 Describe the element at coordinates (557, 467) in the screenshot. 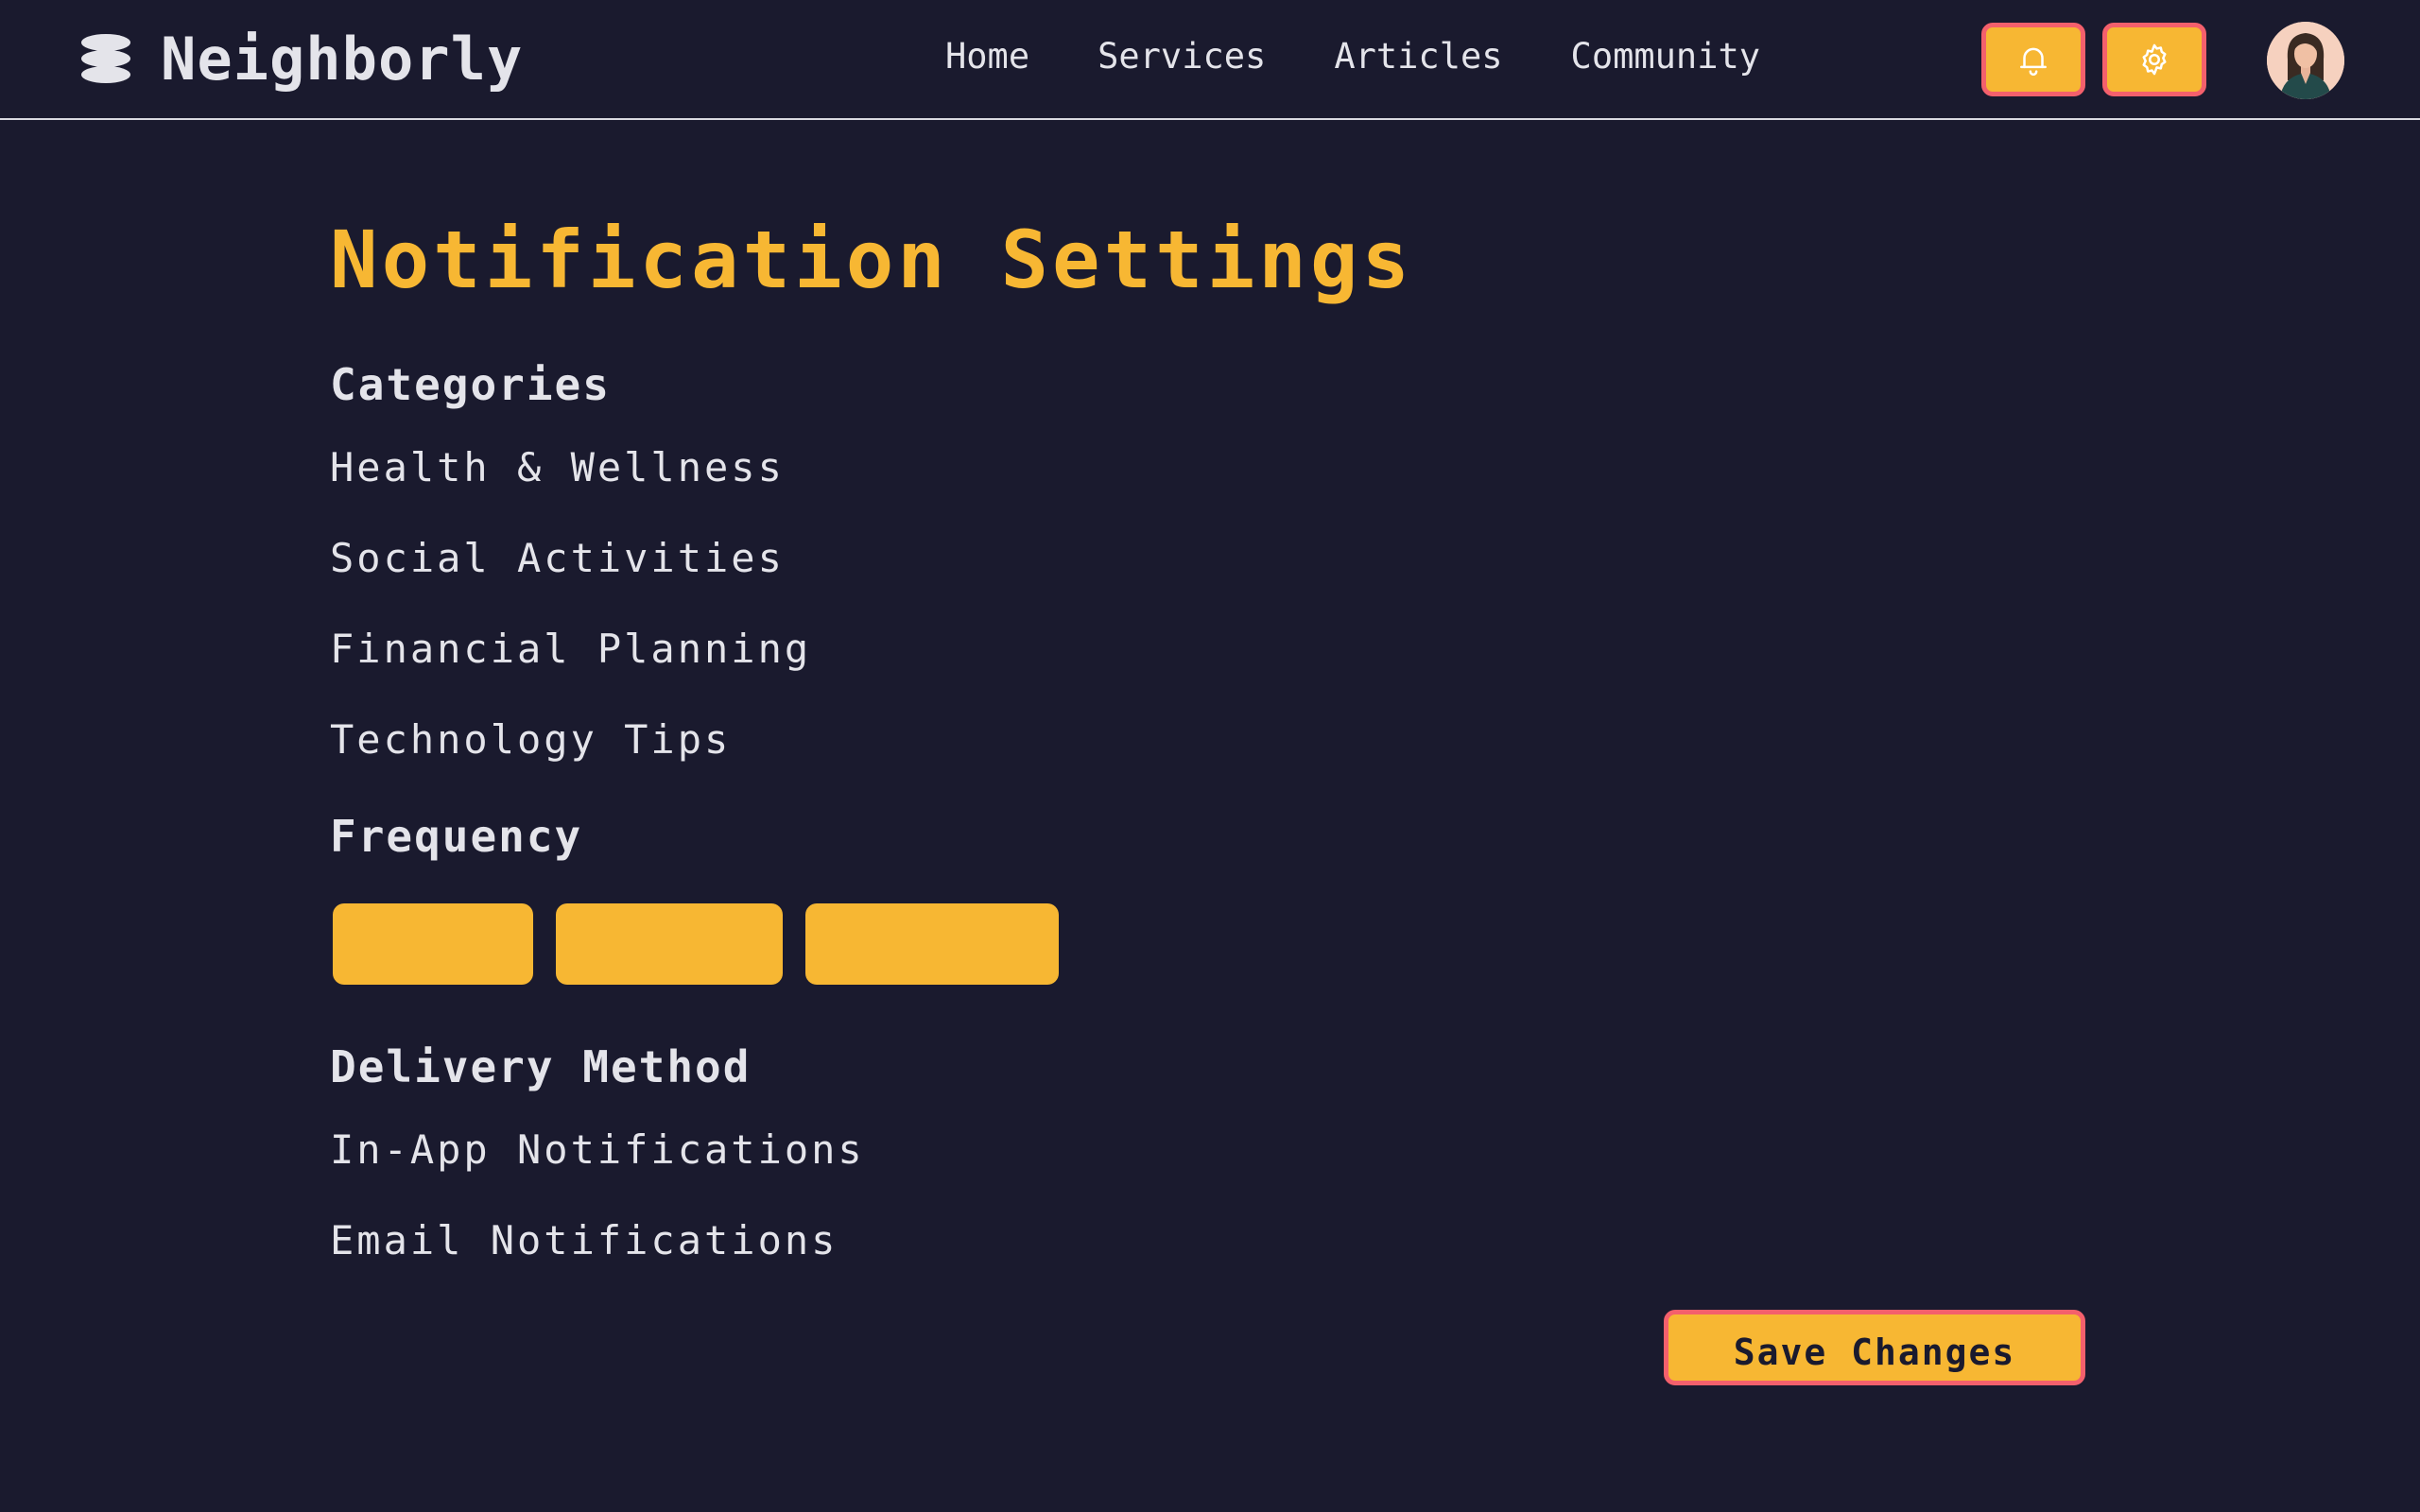

I see `category-health-wellness: Health & Wellness` at that location.